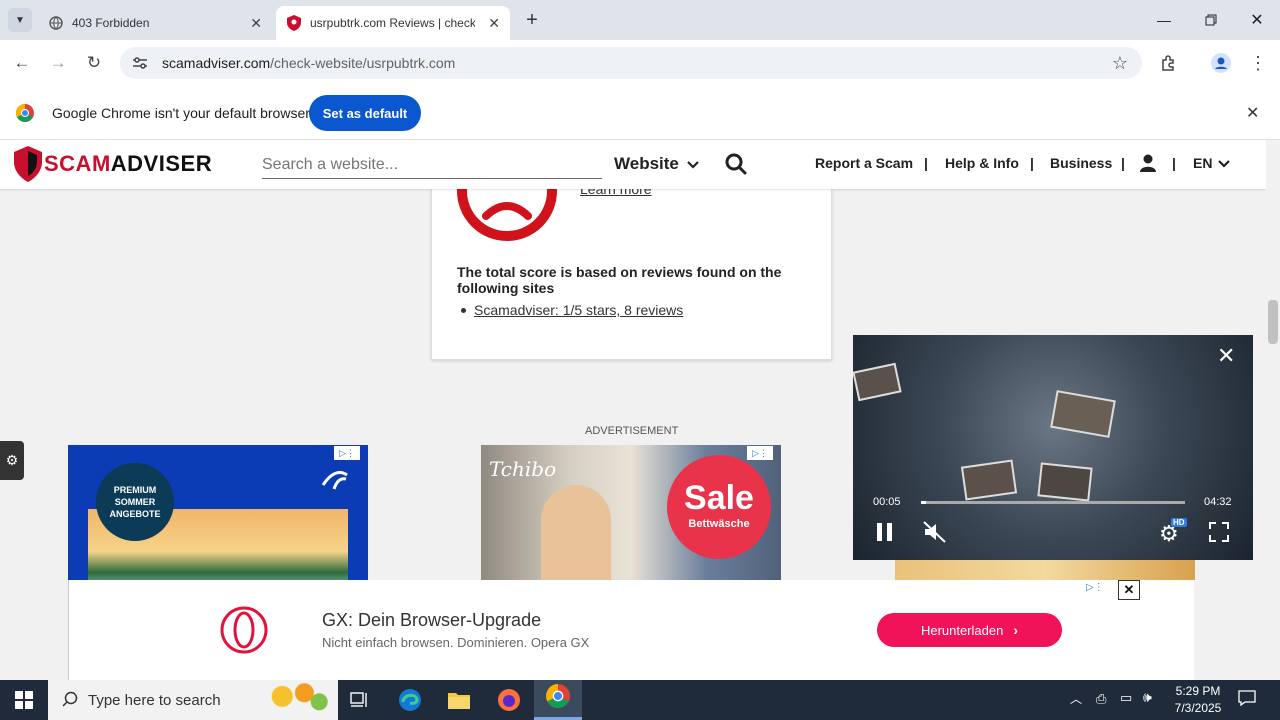 This screenshot has width=1280, height=720. What do you see at coordinates (1226, 356) in the screenshot?
I see `close-video-icon: ✕` at bounding box center [1226, 356].